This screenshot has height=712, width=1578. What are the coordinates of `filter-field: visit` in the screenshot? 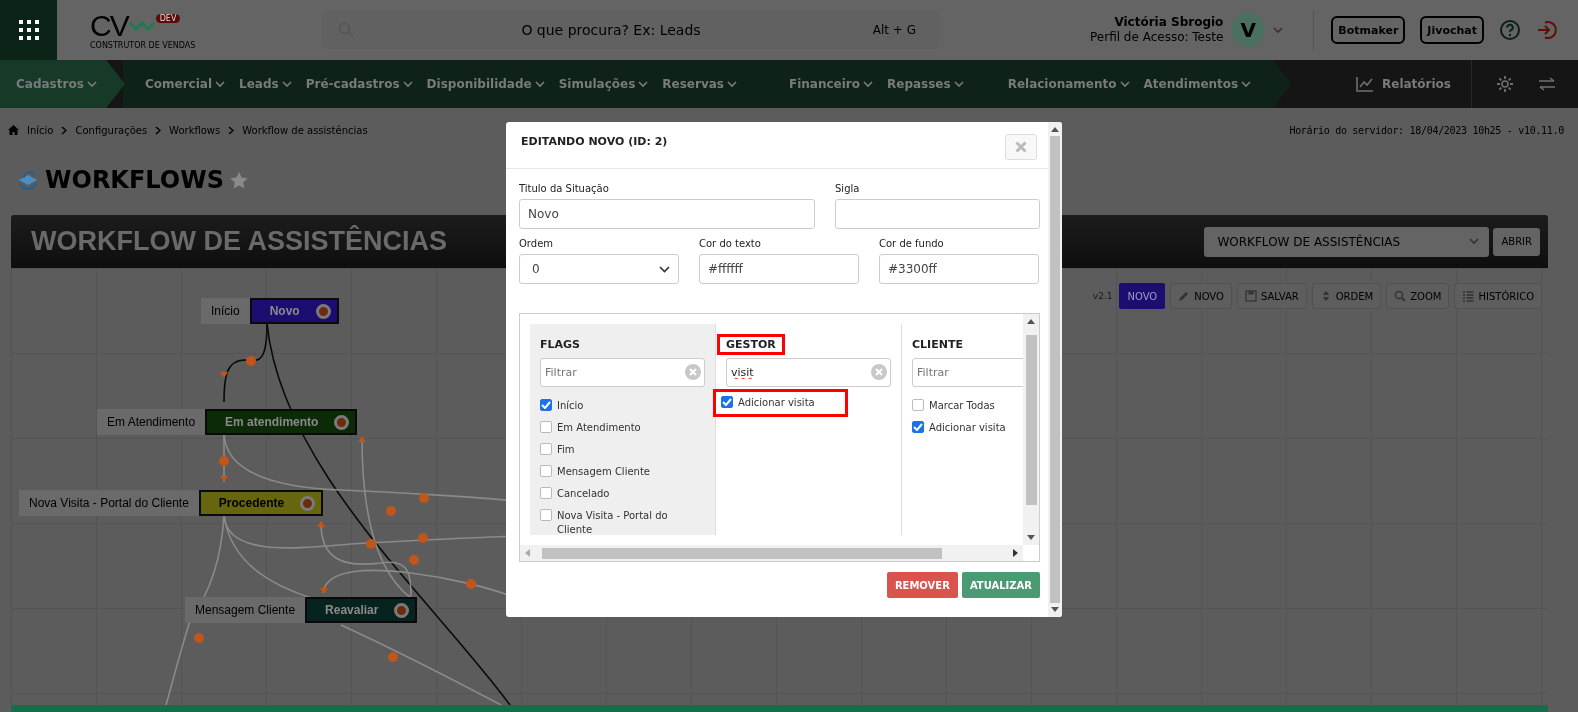 It's located at (808, 372).